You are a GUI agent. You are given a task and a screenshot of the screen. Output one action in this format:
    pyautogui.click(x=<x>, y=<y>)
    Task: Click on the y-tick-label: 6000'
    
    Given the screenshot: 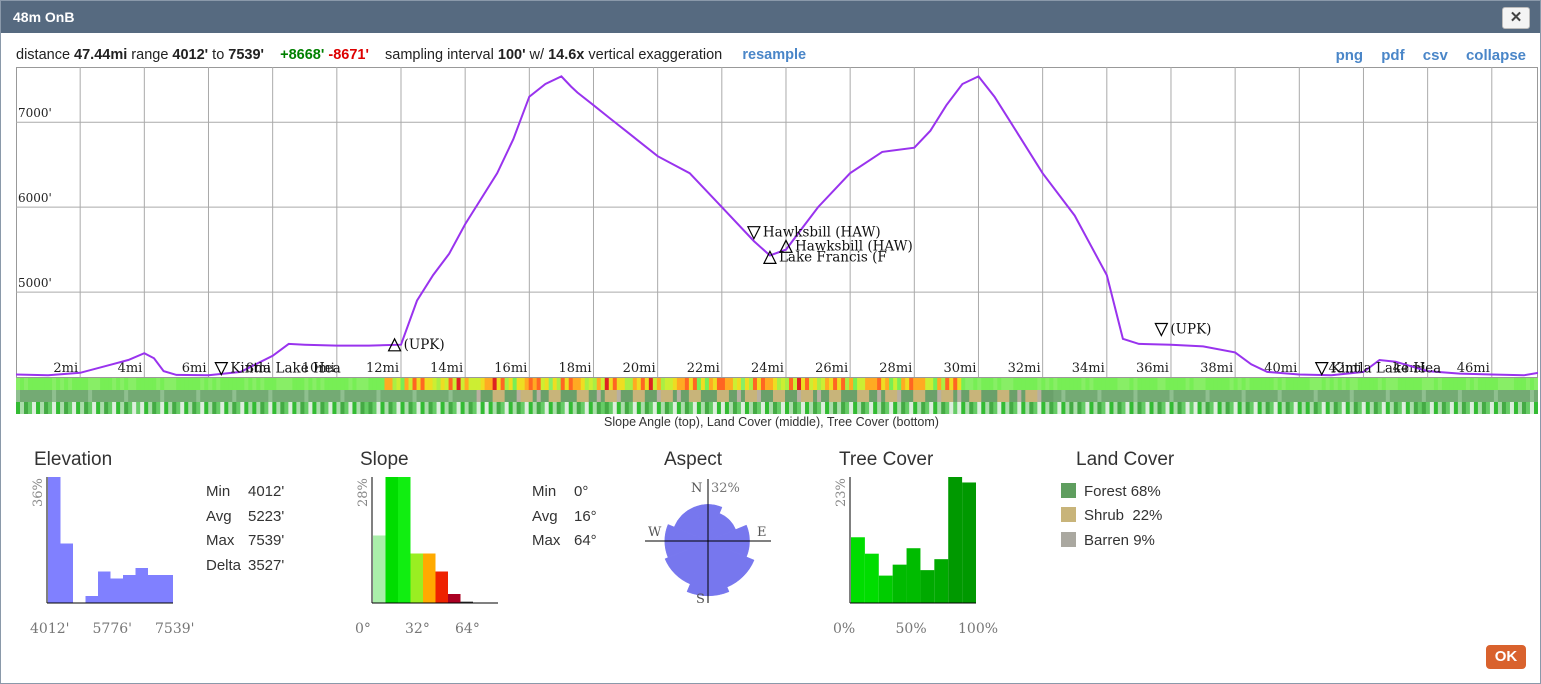 What is the action you would take?
    pyautogui.click(x=35, y=198)
    